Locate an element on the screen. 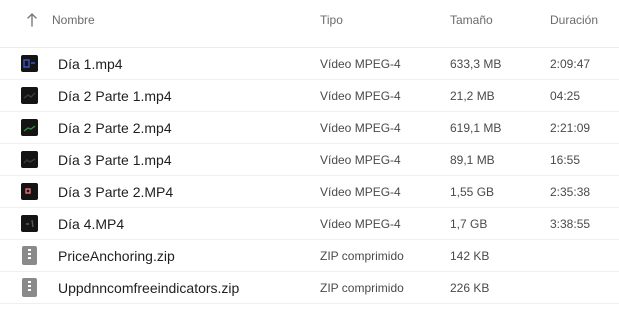 The height and width of the screenshot is (316, 619). file-name: Día 3 Parte 1.mp4 is located at coordinates (115, 160).